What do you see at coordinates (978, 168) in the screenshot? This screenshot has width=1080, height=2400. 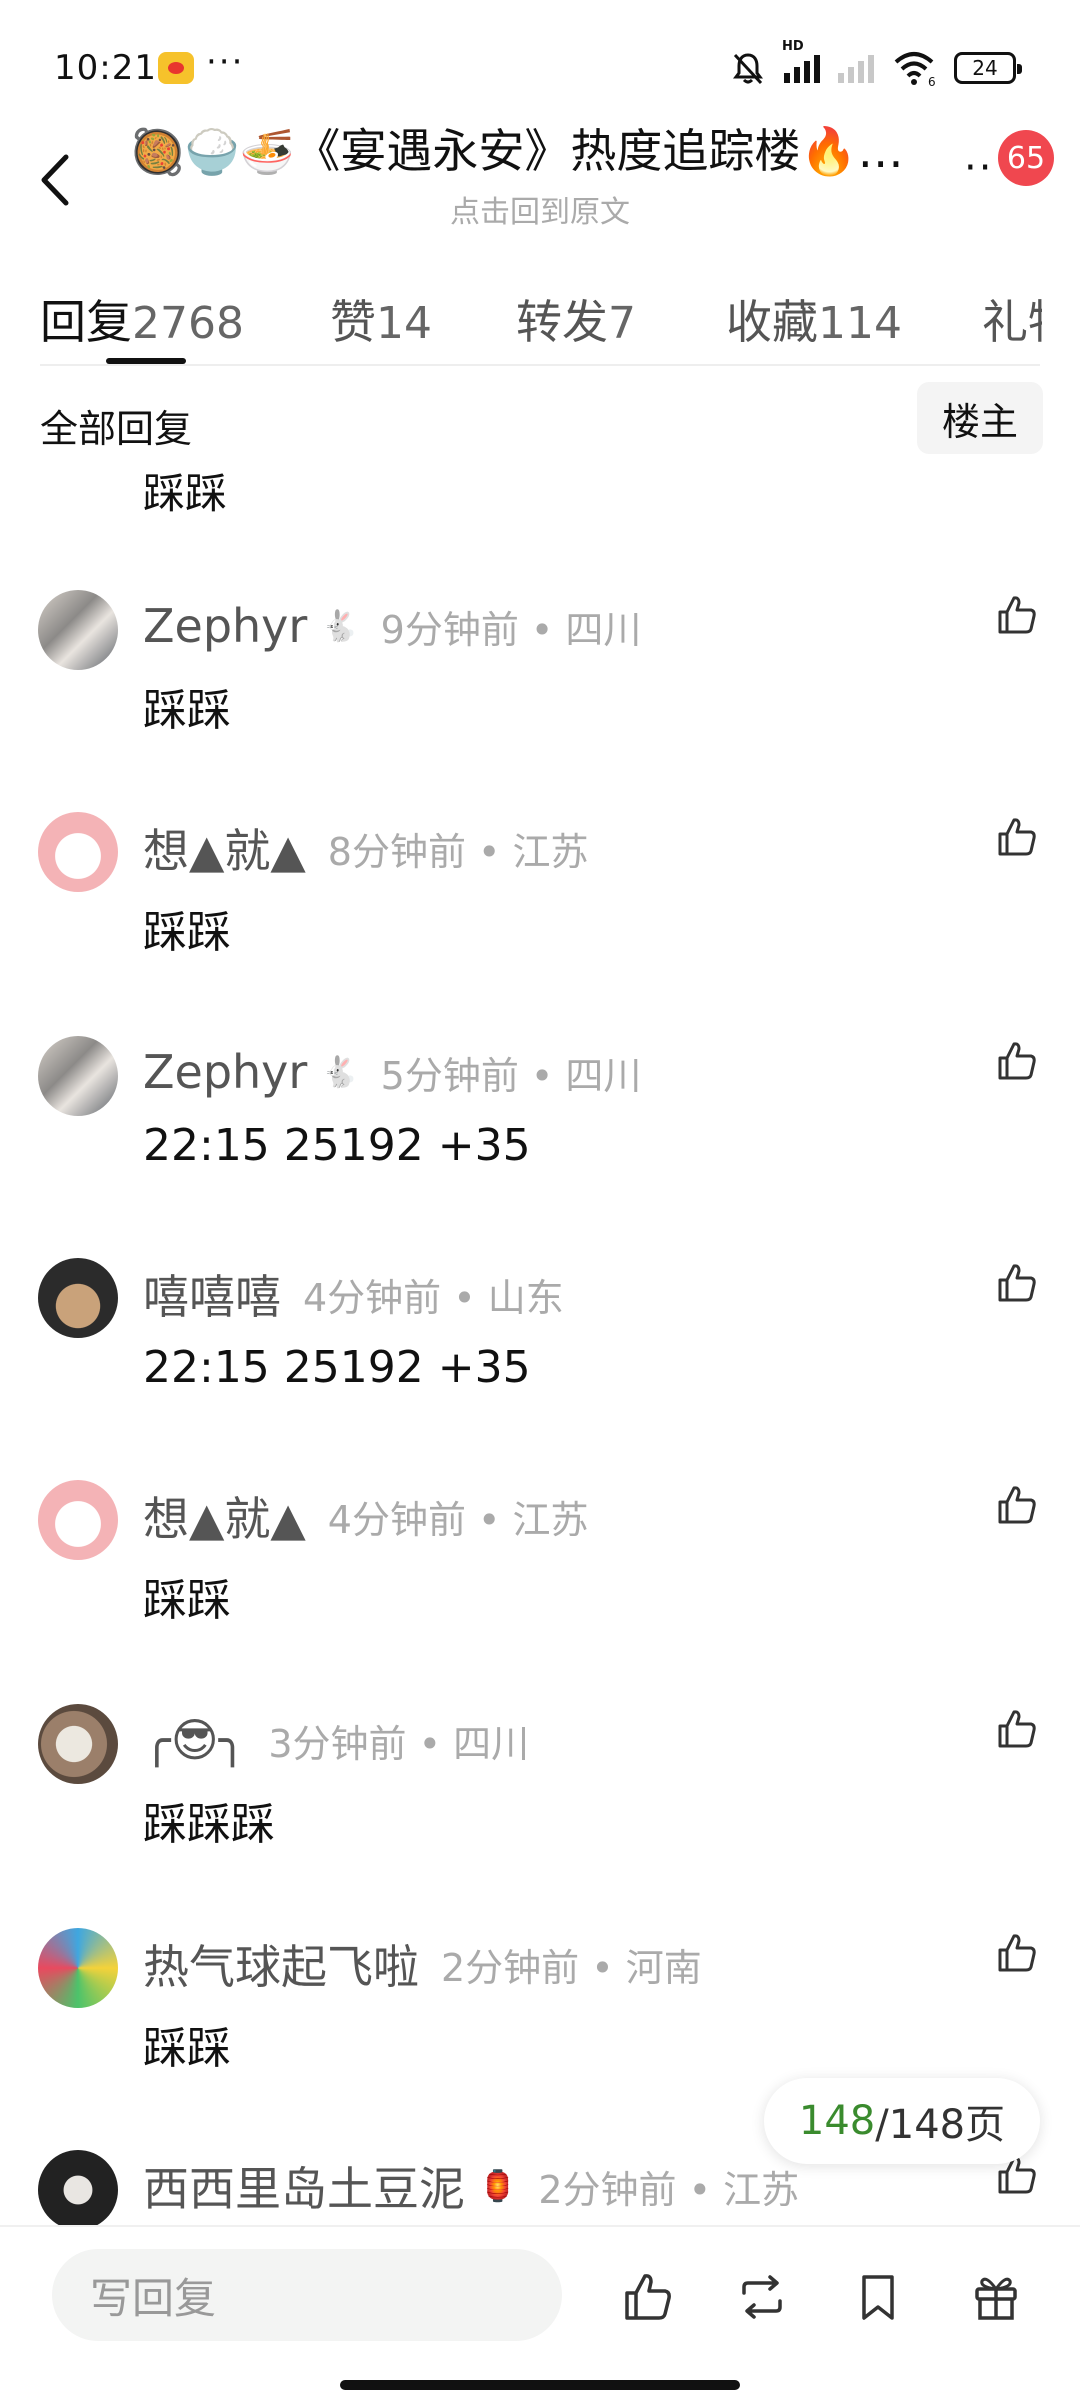 I see `more-menu-icon: ··` at bounding box center [978, 168].